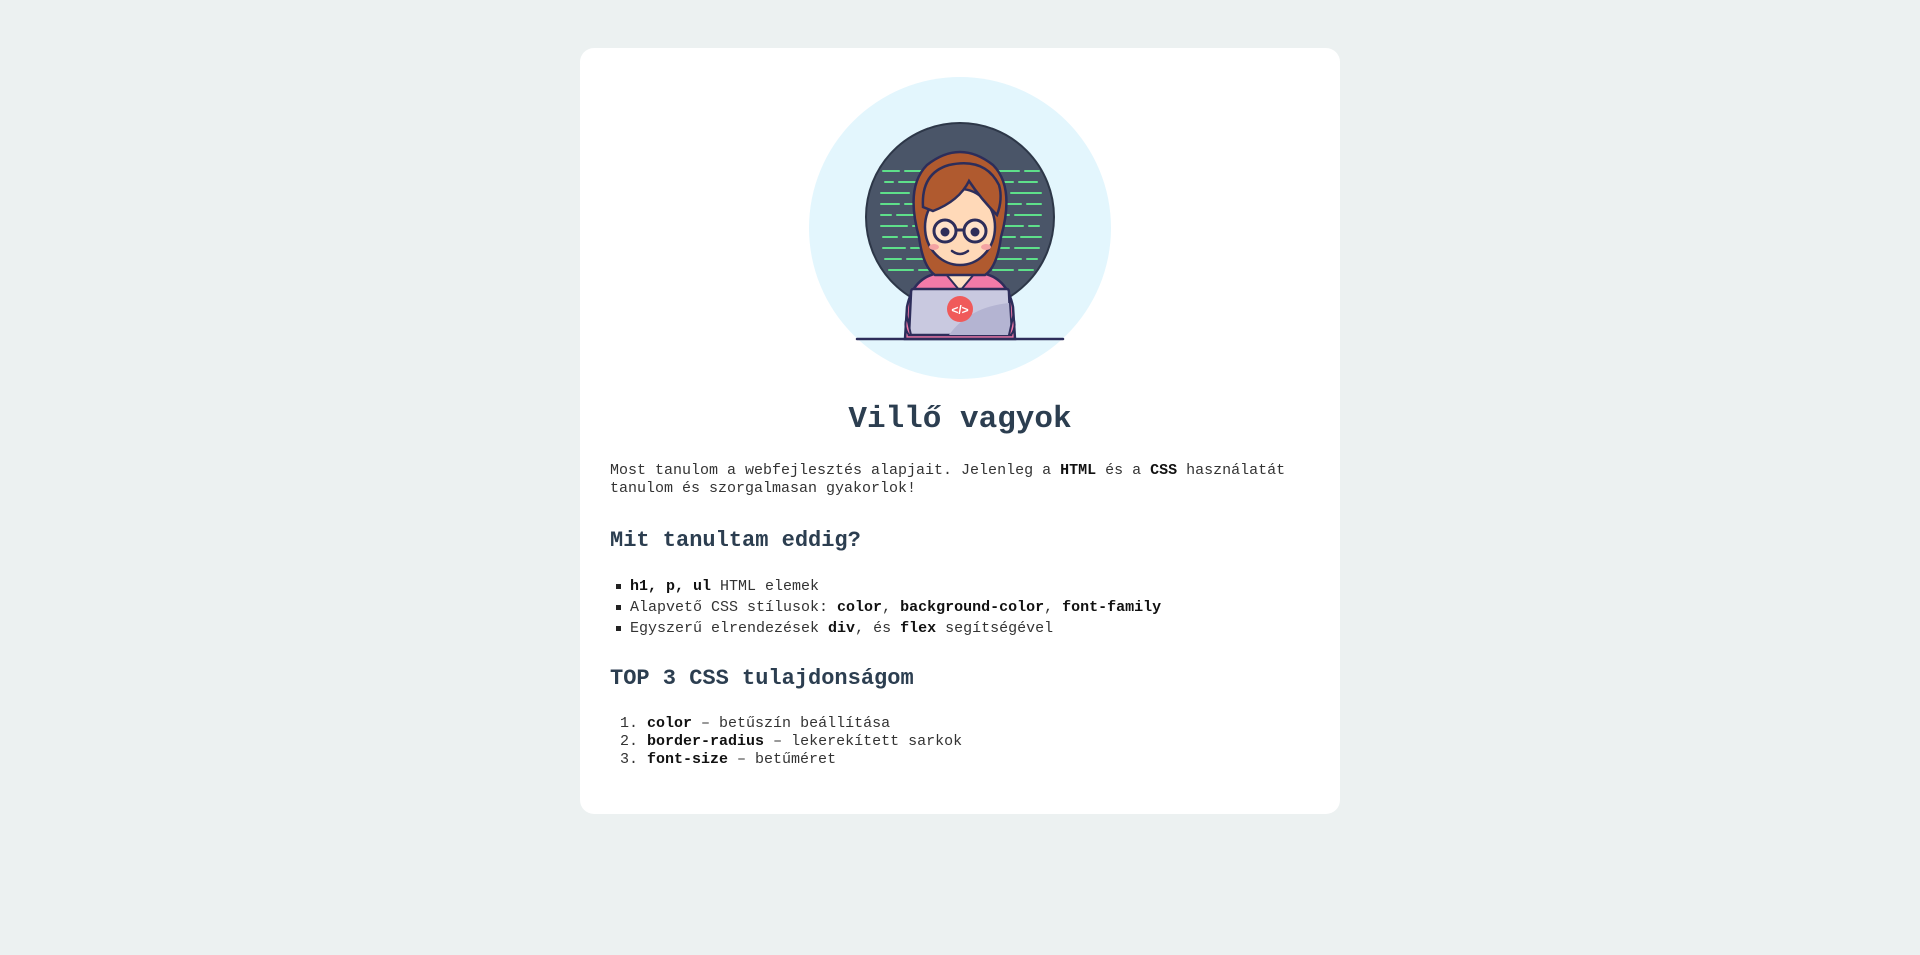 The width and height of the screenshot is (1920, 955). I want to click on intro-css-keyword: CSS, so click(1164, 470).